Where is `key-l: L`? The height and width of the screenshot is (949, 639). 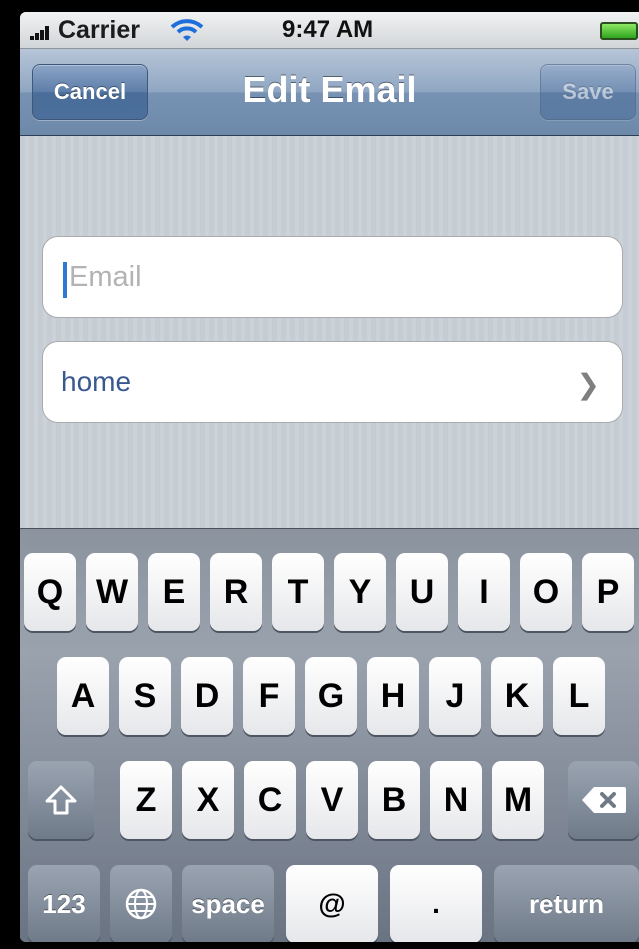 key-l: L is located at coordinates (579, 696).